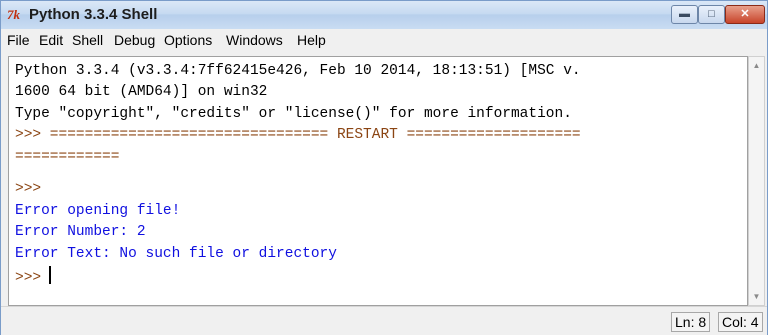  Describe the element at coordinates (691, 322) in the screenshot. I see `status-line-number: Ln: 8` at that location.